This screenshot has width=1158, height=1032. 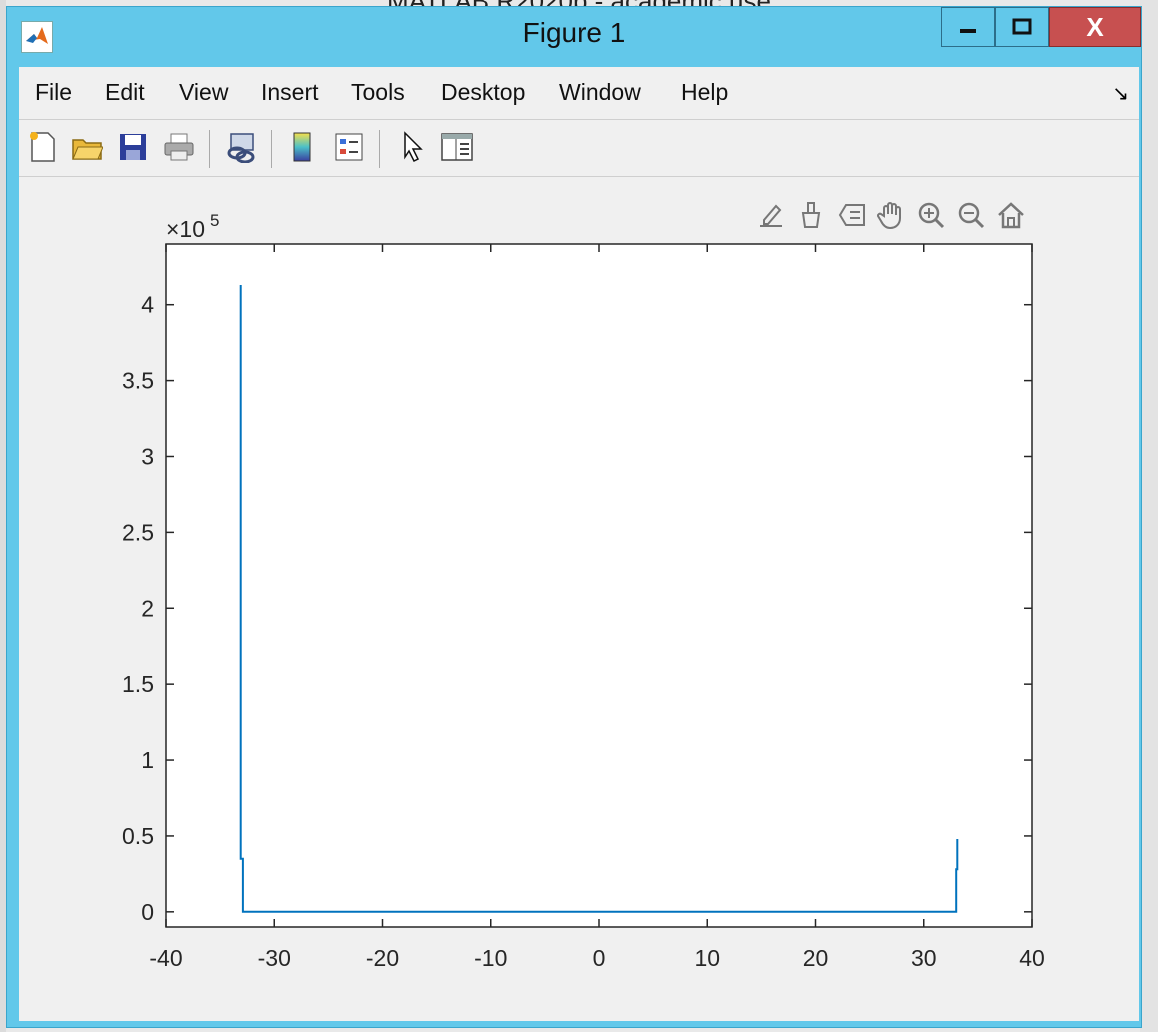 What do you see at coordinates (179, 147) in the screenshot?
I see `print-icon` at bounding box center [179, 147].